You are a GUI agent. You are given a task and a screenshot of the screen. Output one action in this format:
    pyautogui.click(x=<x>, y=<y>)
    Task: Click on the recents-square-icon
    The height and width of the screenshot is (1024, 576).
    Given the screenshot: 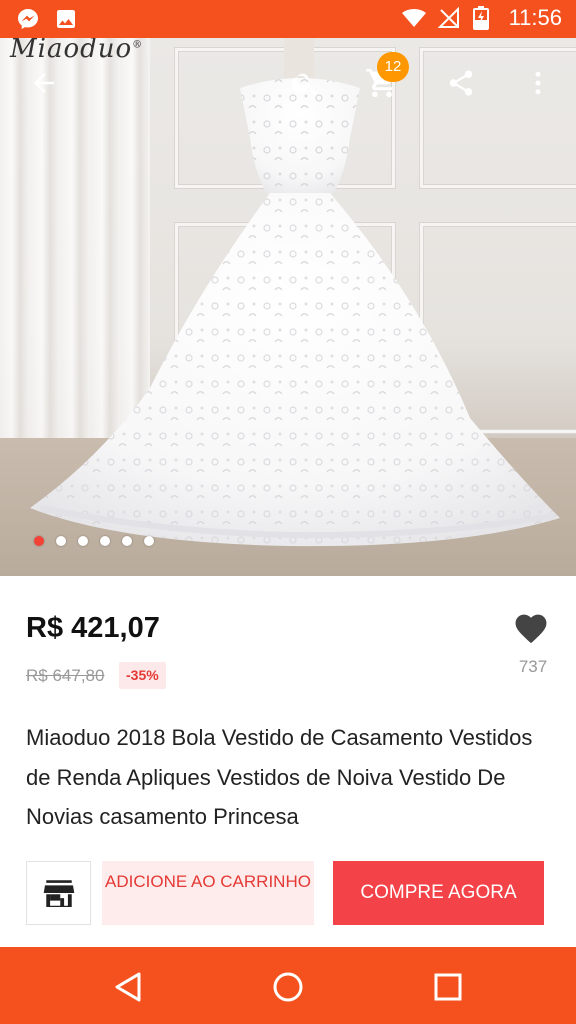 What is the action you would take?
    pyautogui.click(x=448, y=987)
    